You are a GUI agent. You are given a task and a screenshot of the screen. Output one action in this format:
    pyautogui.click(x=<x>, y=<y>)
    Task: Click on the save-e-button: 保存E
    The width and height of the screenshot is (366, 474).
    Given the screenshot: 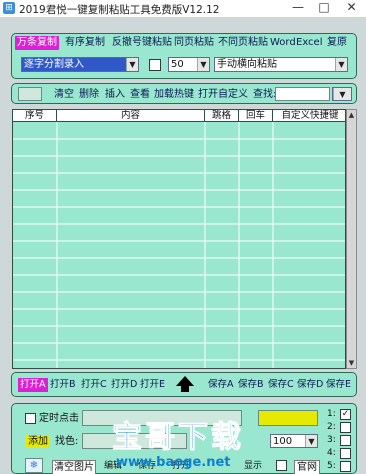 What is the action you would take?
    pyautogui.click(x=338, y=385)
    